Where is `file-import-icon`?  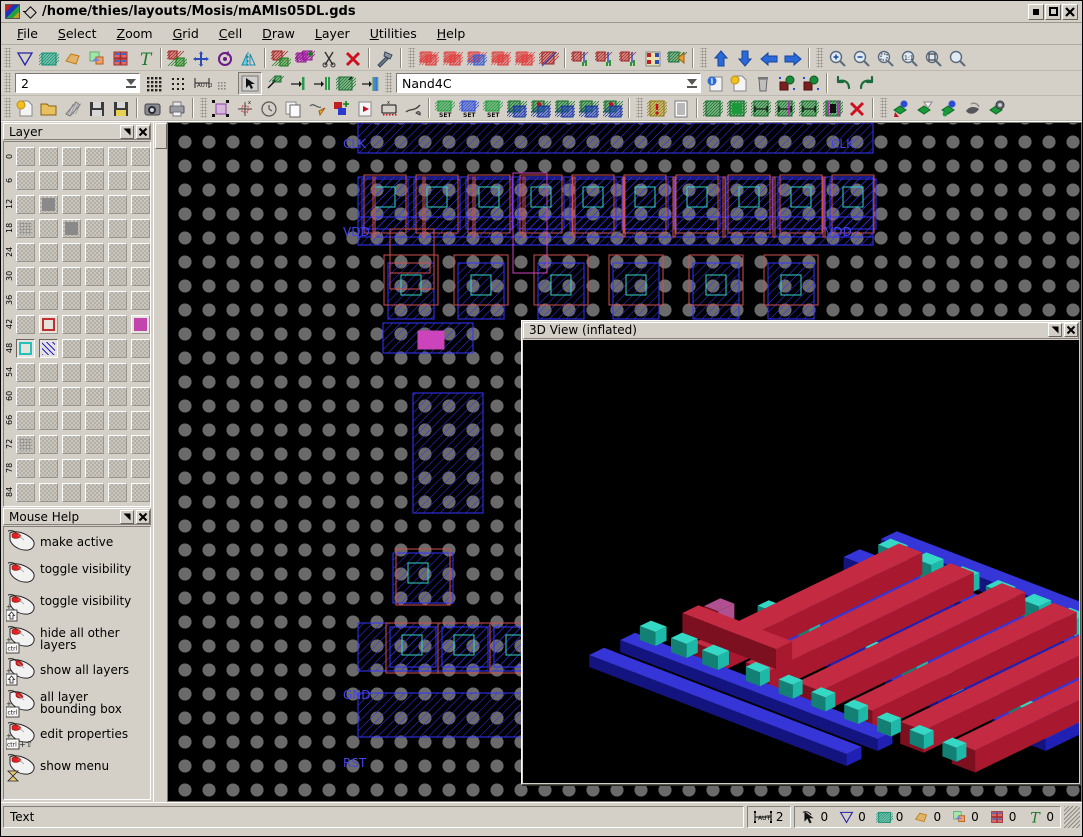
file-import-icon is located at coordinates (73, 108).